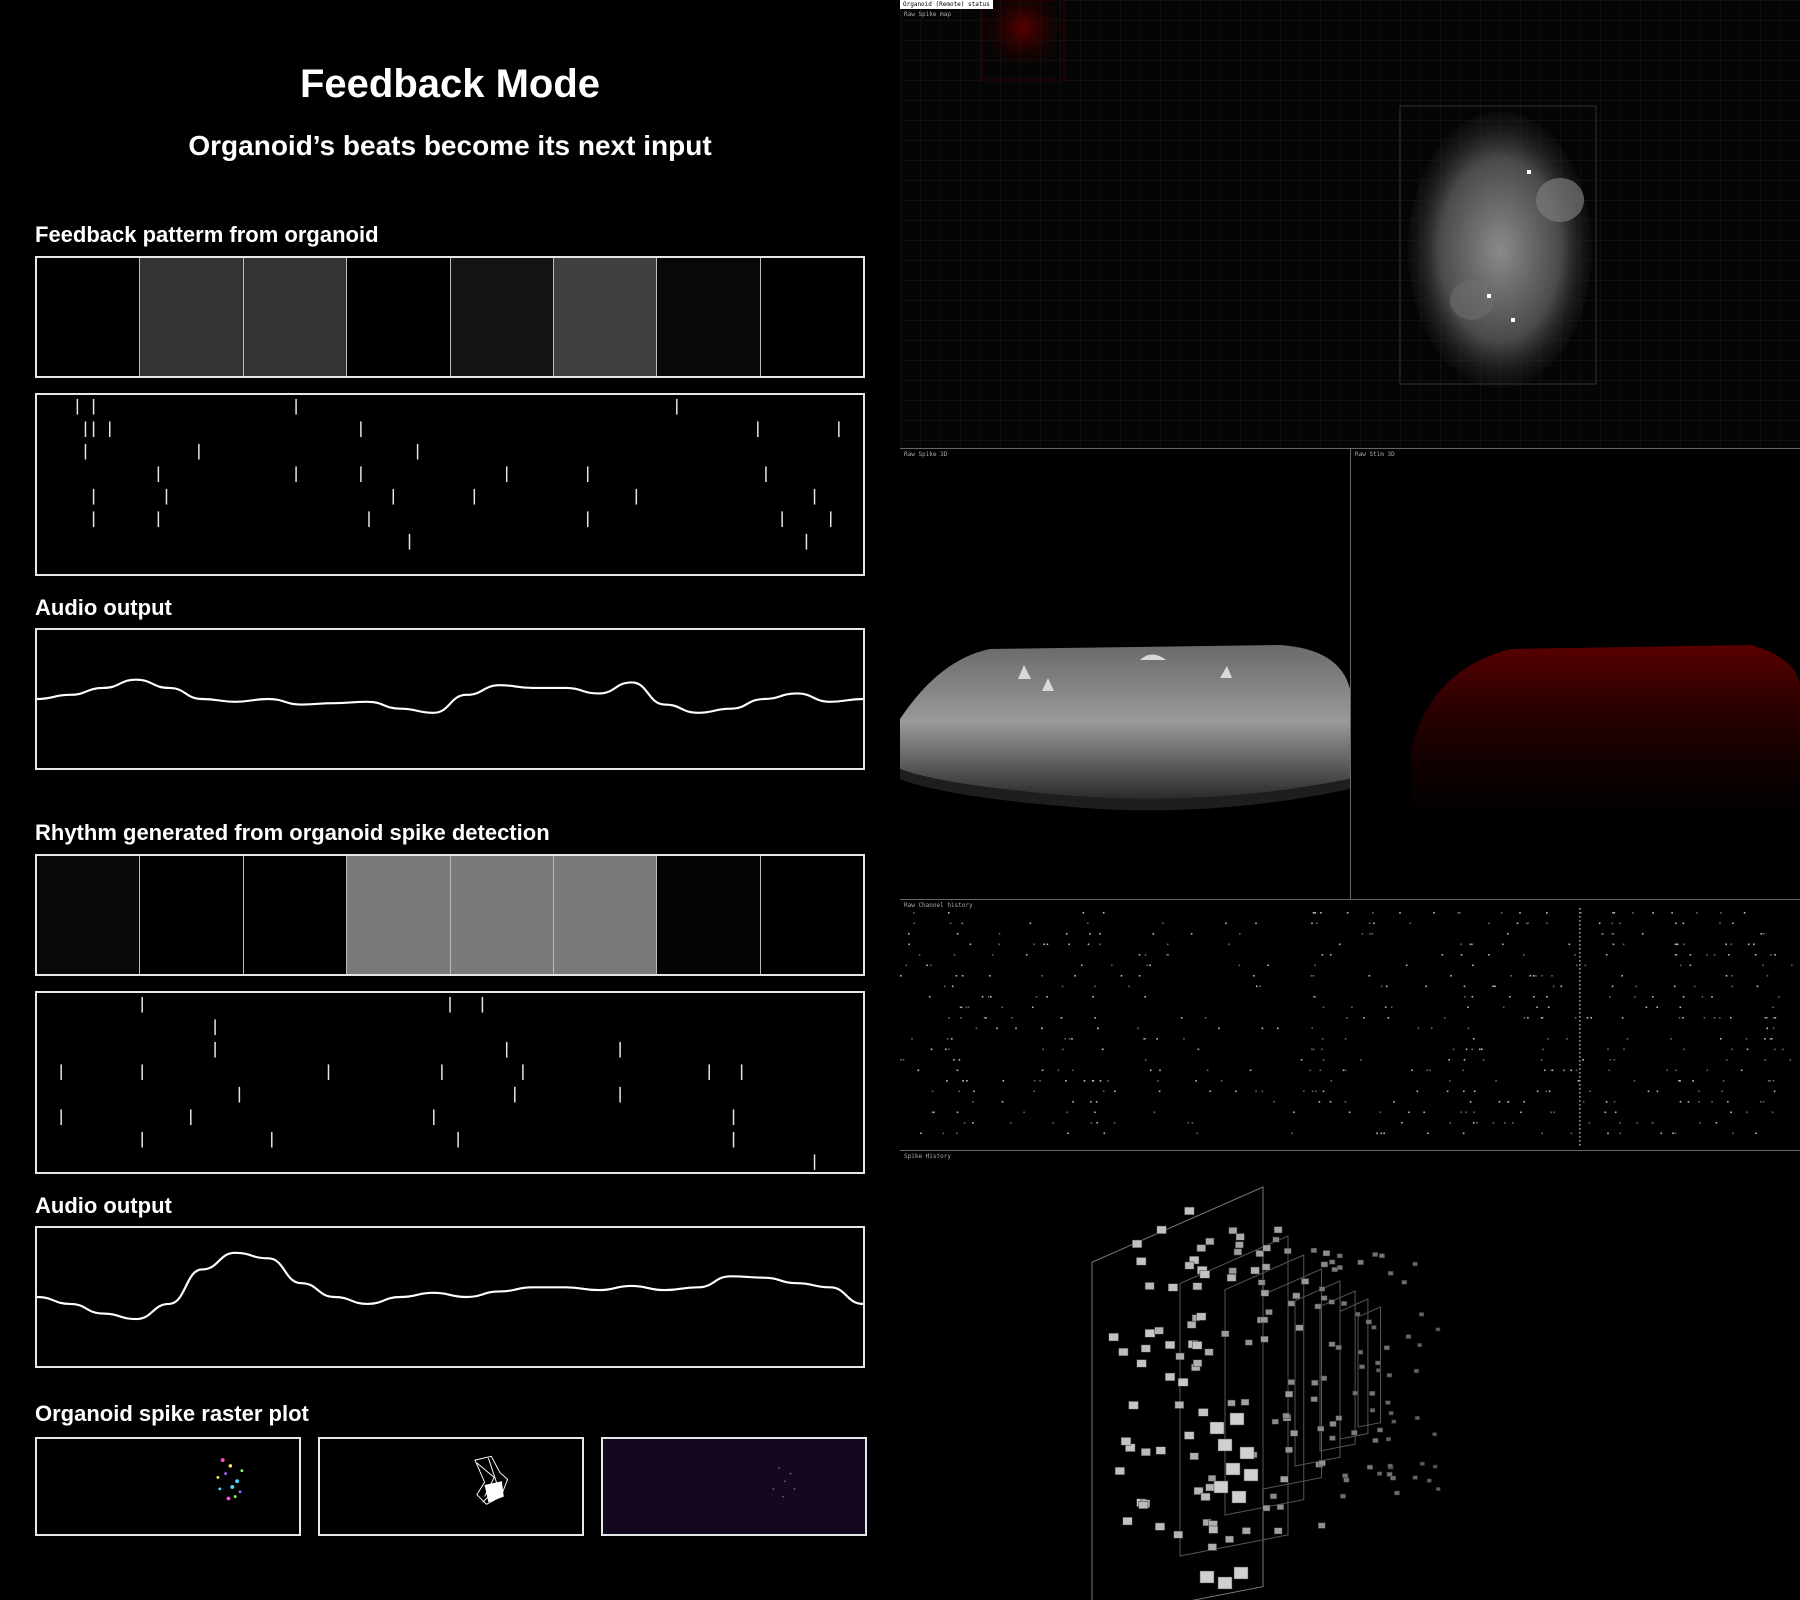  I want to click on spike-map-label: Raw Spike map, so click(927, 14).